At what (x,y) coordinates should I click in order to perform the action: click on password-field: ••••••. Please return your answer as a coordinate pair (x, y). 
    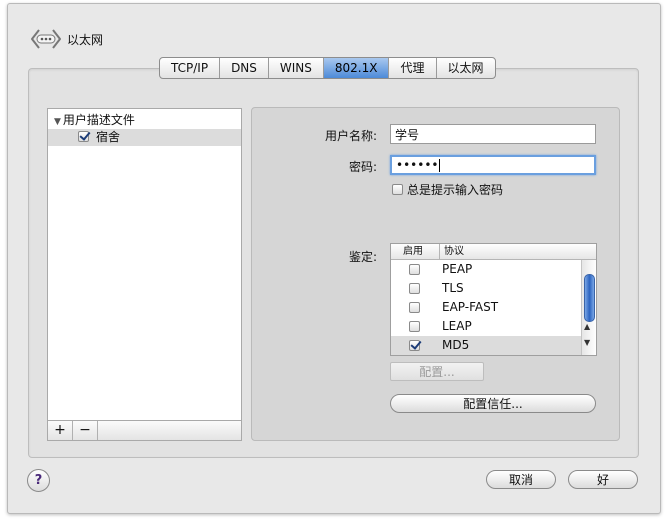
    Looking at the image, I should click on (493, 165).